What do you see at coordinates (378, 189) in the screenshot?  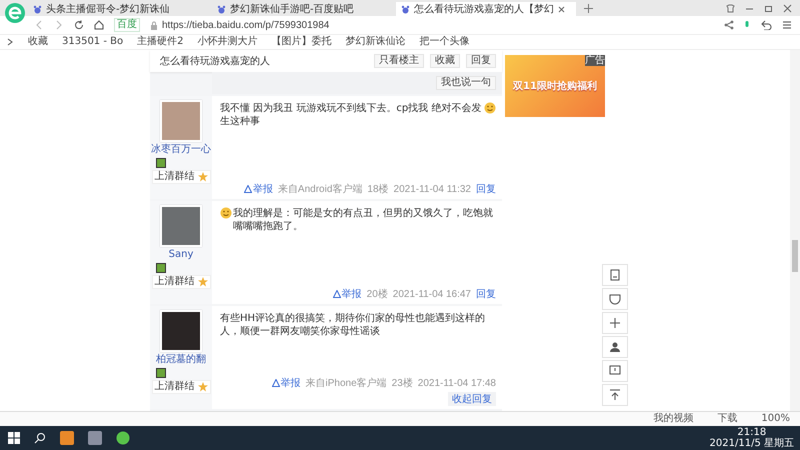 I see `floor-number: 18楼` at bounding box center [378, 189].